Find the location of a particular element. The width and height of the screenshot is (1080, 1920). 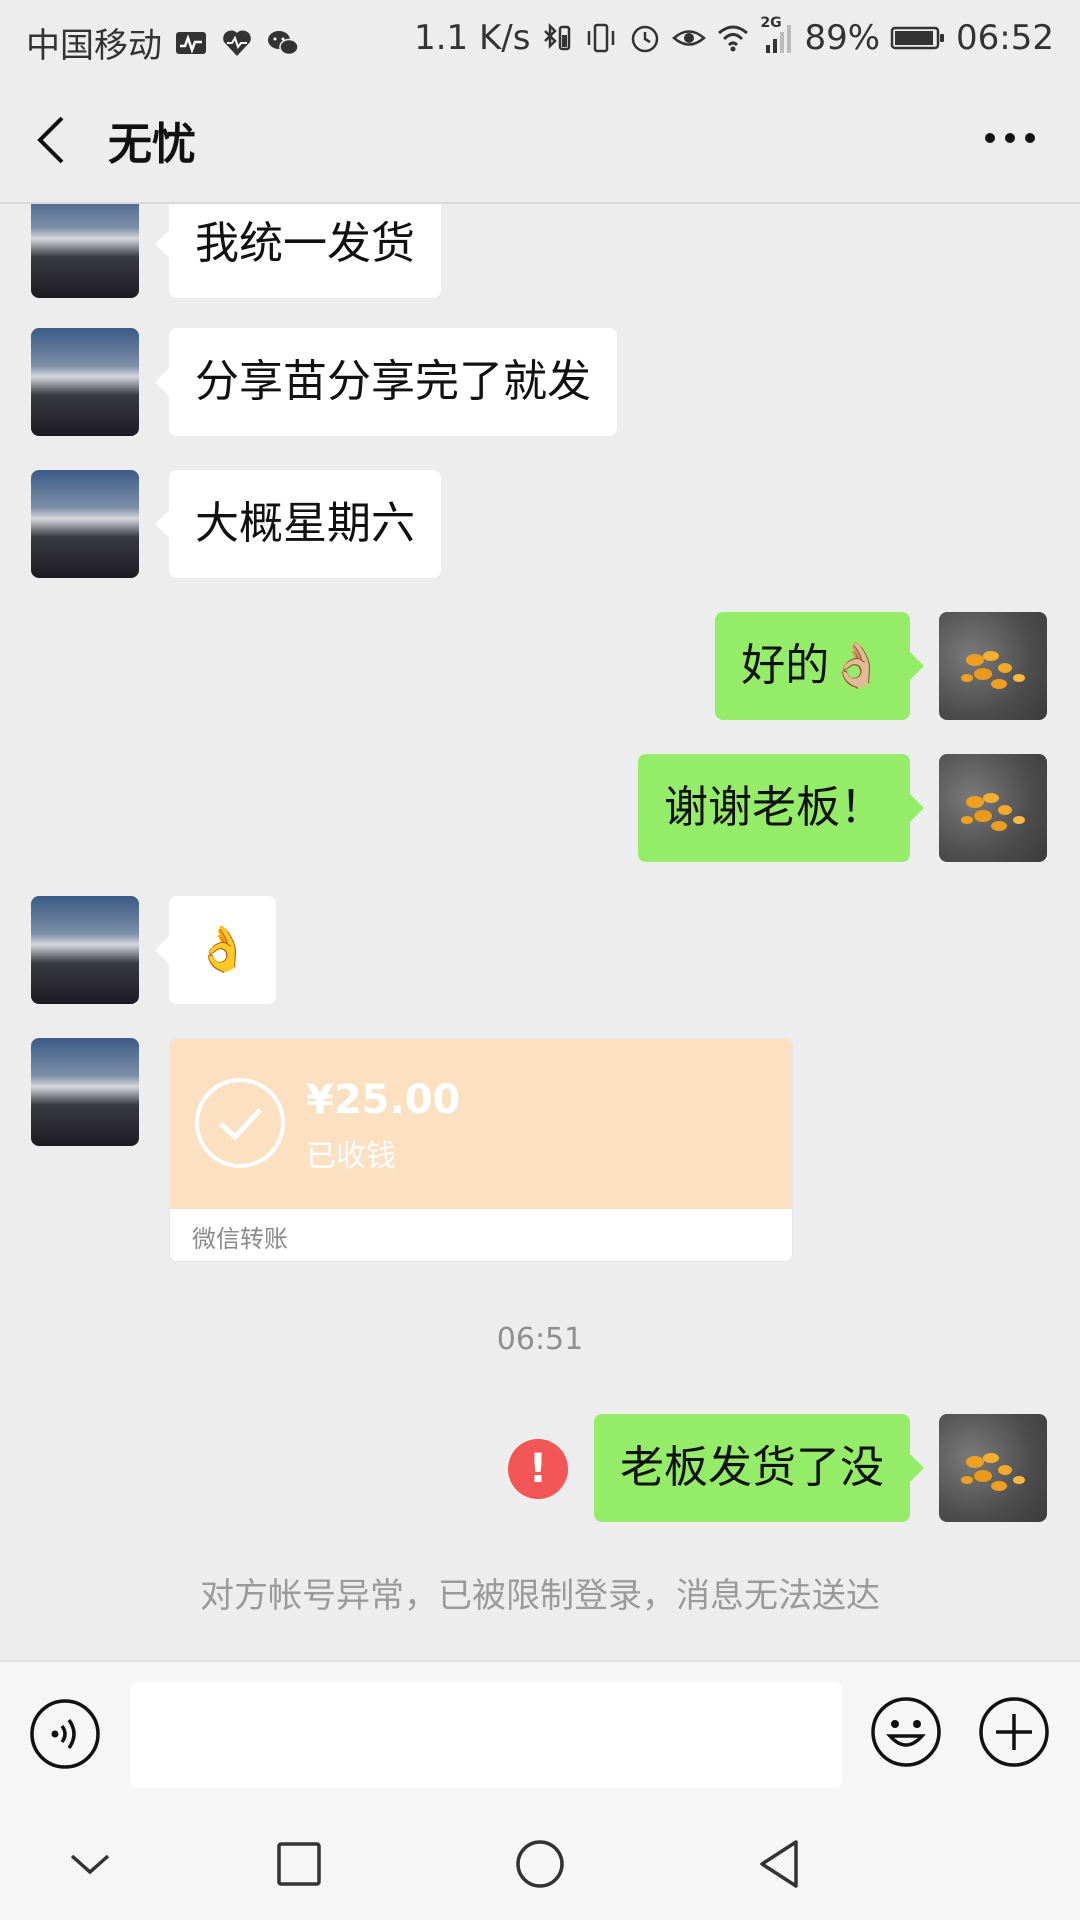

input-bar is located at coordinates (540, 1731).